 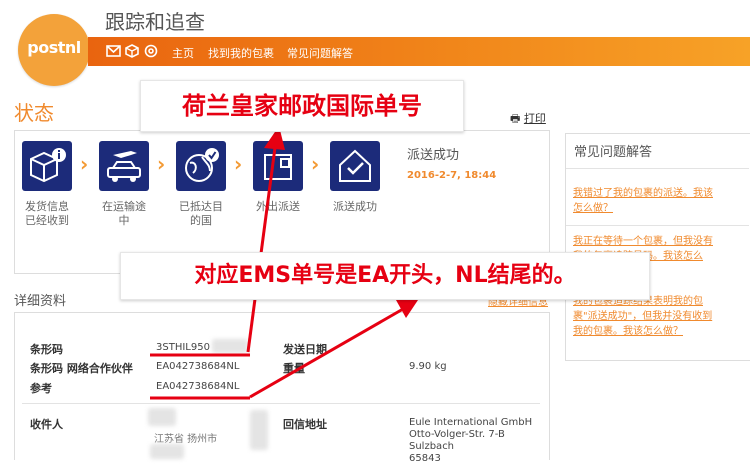 I want to click on annotation-box-middle: 对应EMS单号是EA开头，NL结尾的。, so click(x=385, y=276).